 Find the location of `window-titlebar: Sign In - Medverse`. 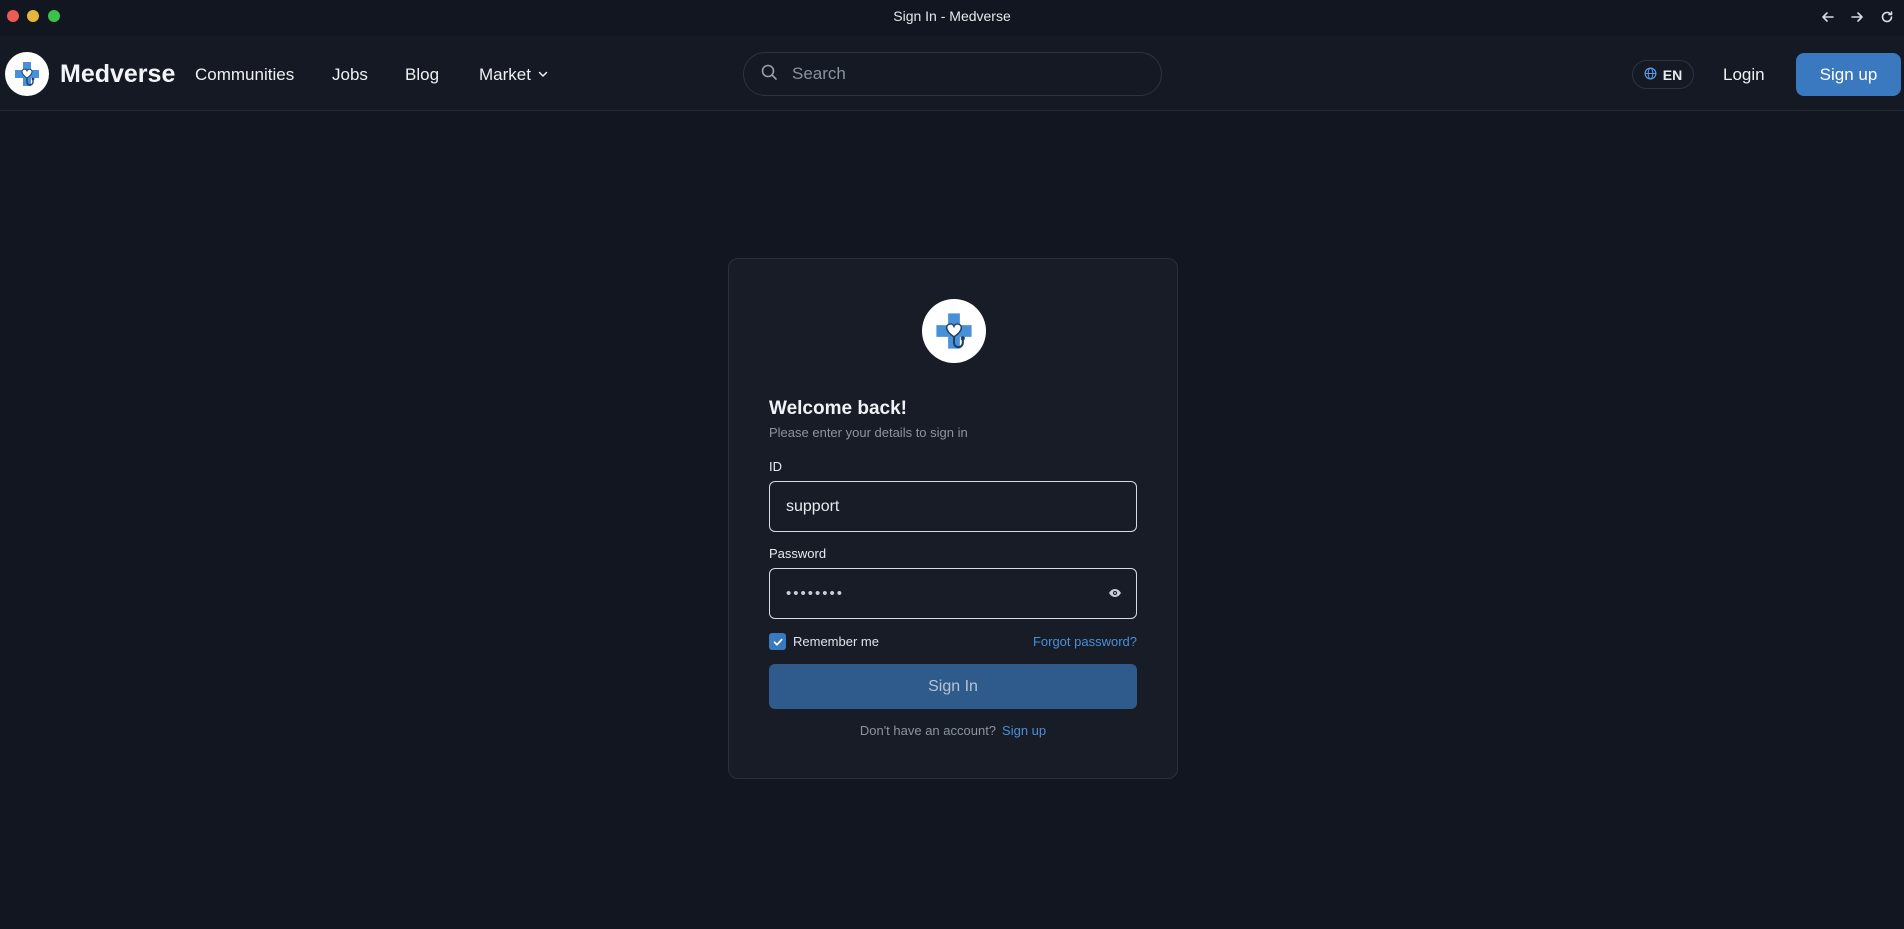

window-titlebar: Sign In - Medverse is located at coordinates (952, 18).